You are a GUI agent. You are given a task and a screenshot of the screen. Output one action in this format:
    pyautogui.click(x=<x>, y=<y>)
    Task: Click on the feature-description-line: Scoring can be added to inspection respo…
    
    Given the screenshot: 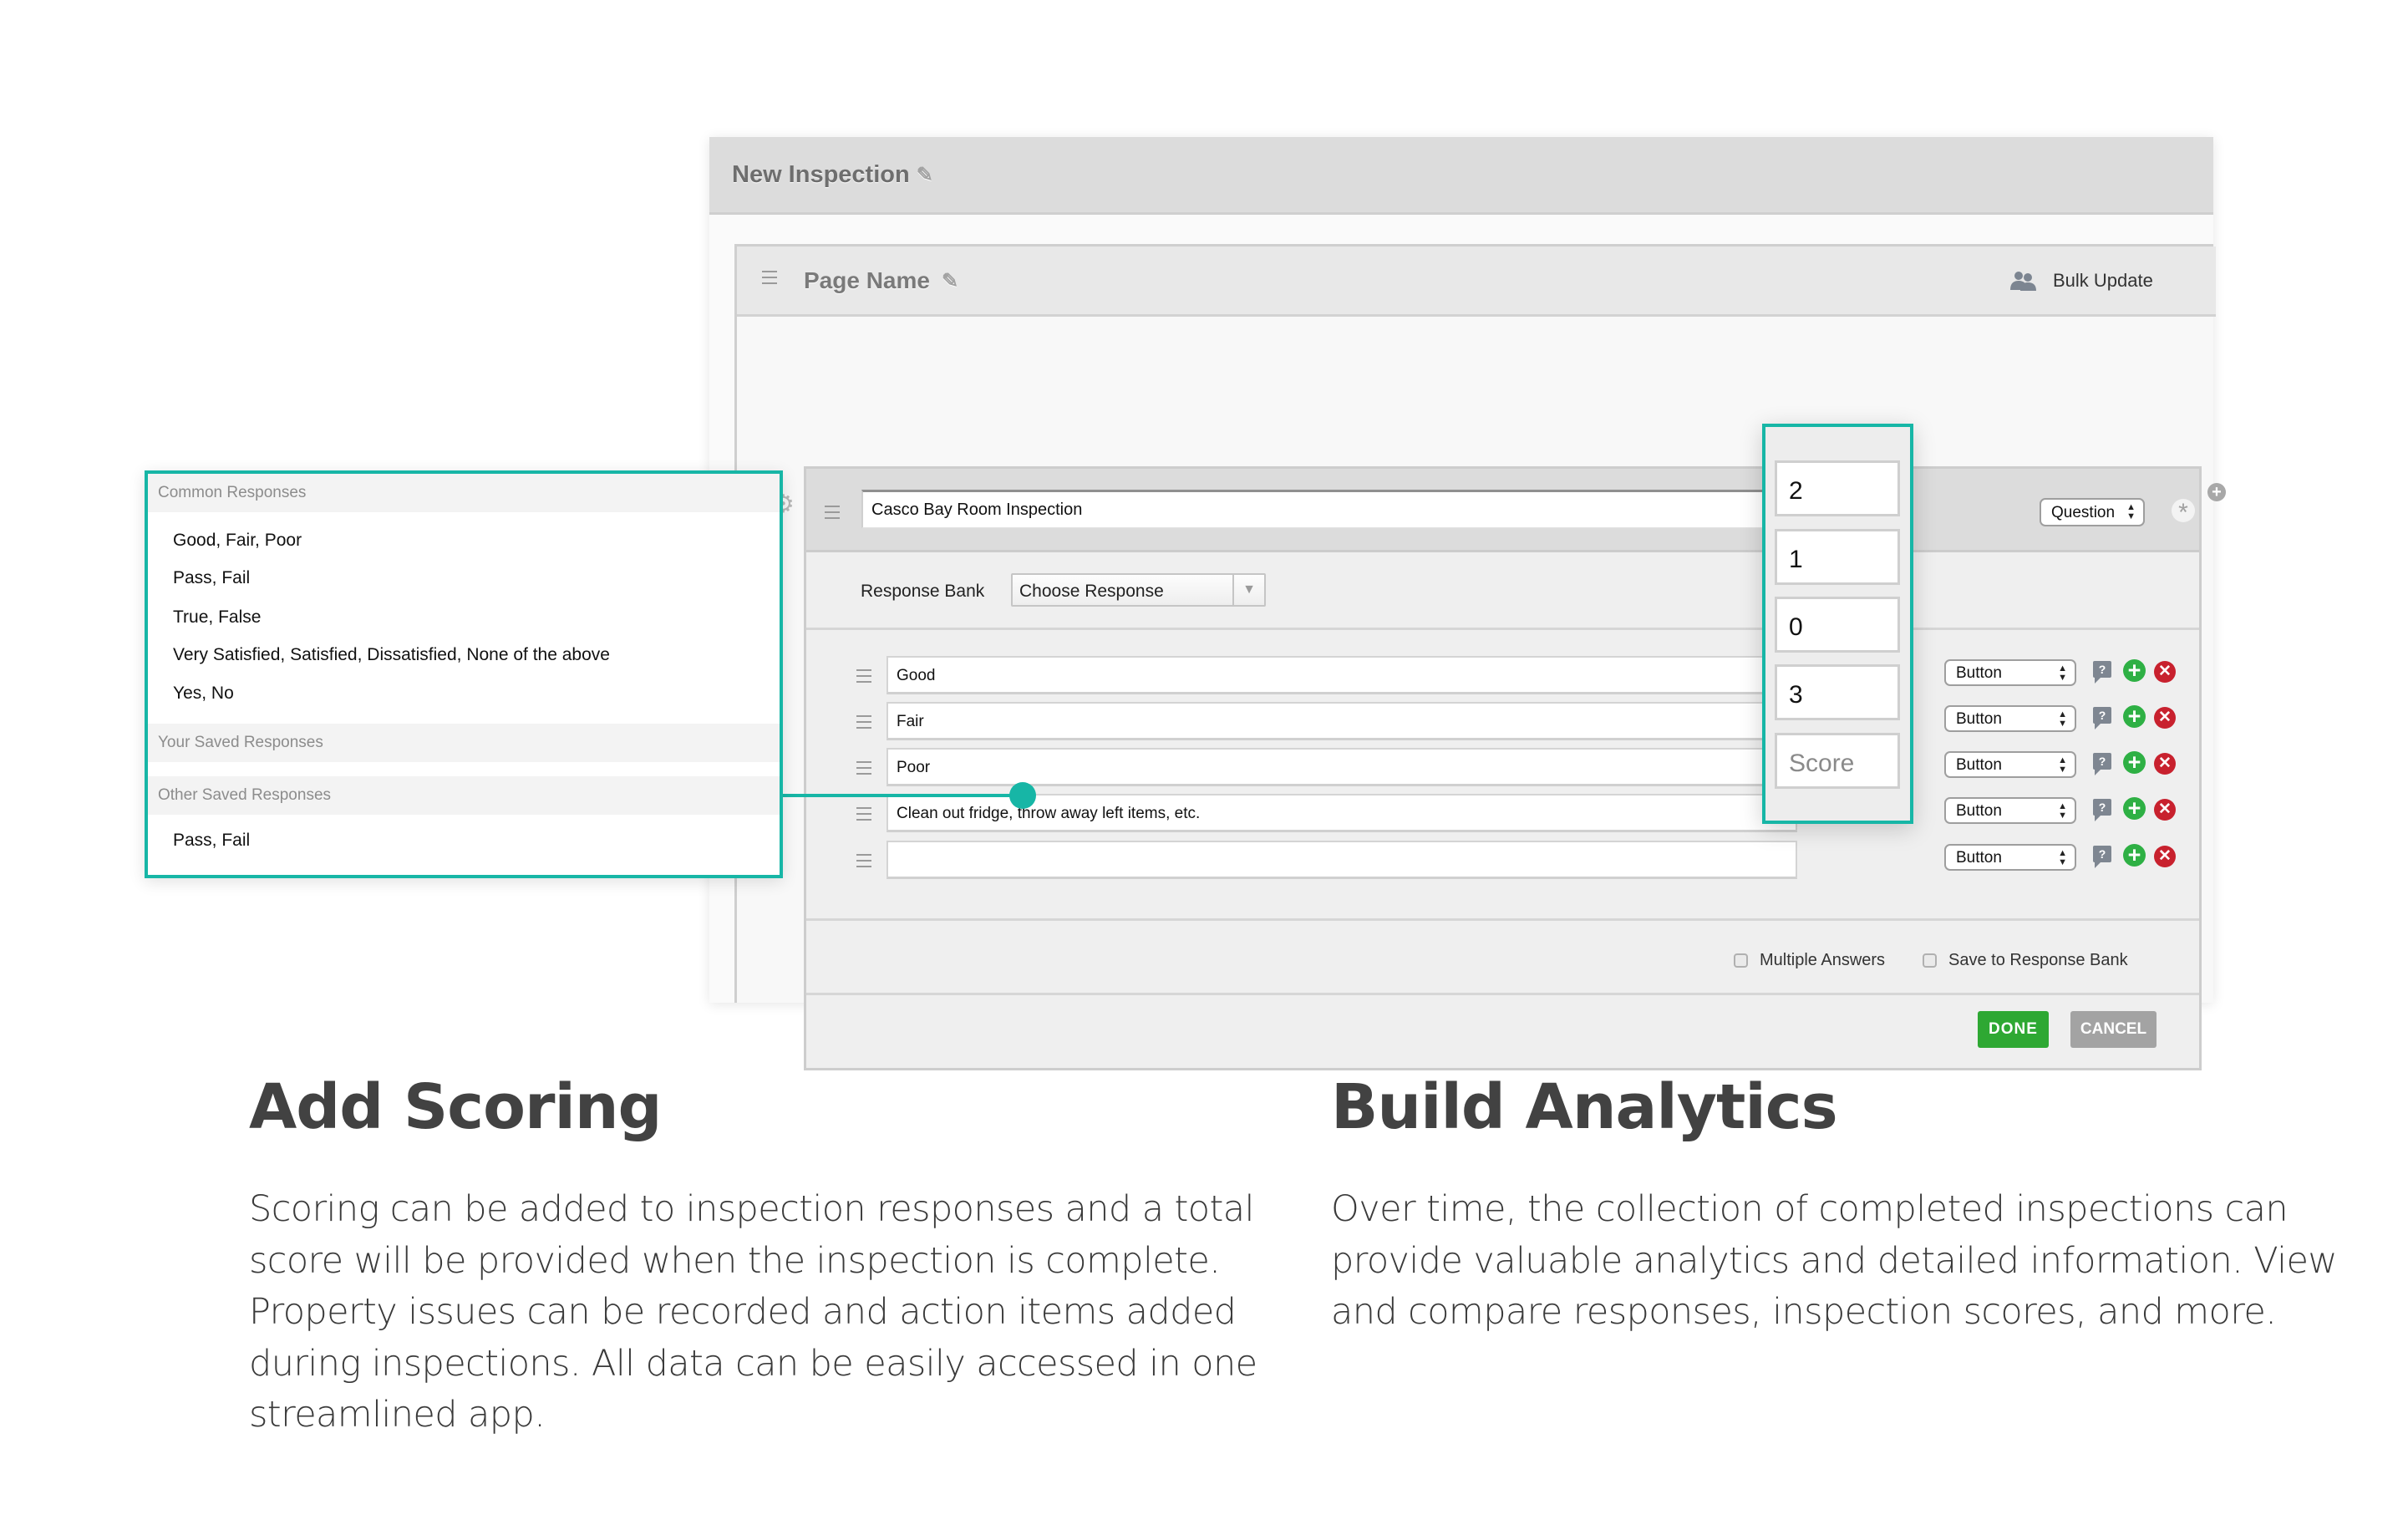 What is the action you would take?
    pyautogui.click(x=752, y=1209)
    